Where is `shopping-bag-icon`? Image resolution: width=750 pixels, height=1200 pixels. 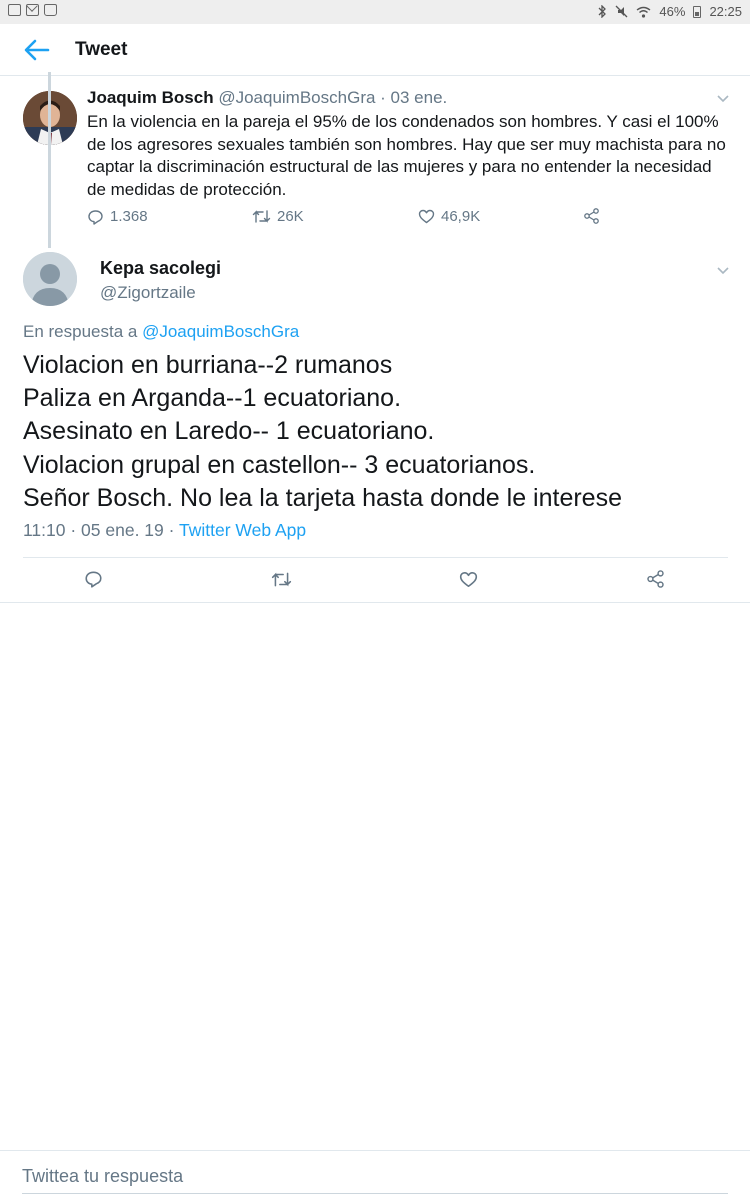 shopping-bag-icon is located at coordinates (50, 10).